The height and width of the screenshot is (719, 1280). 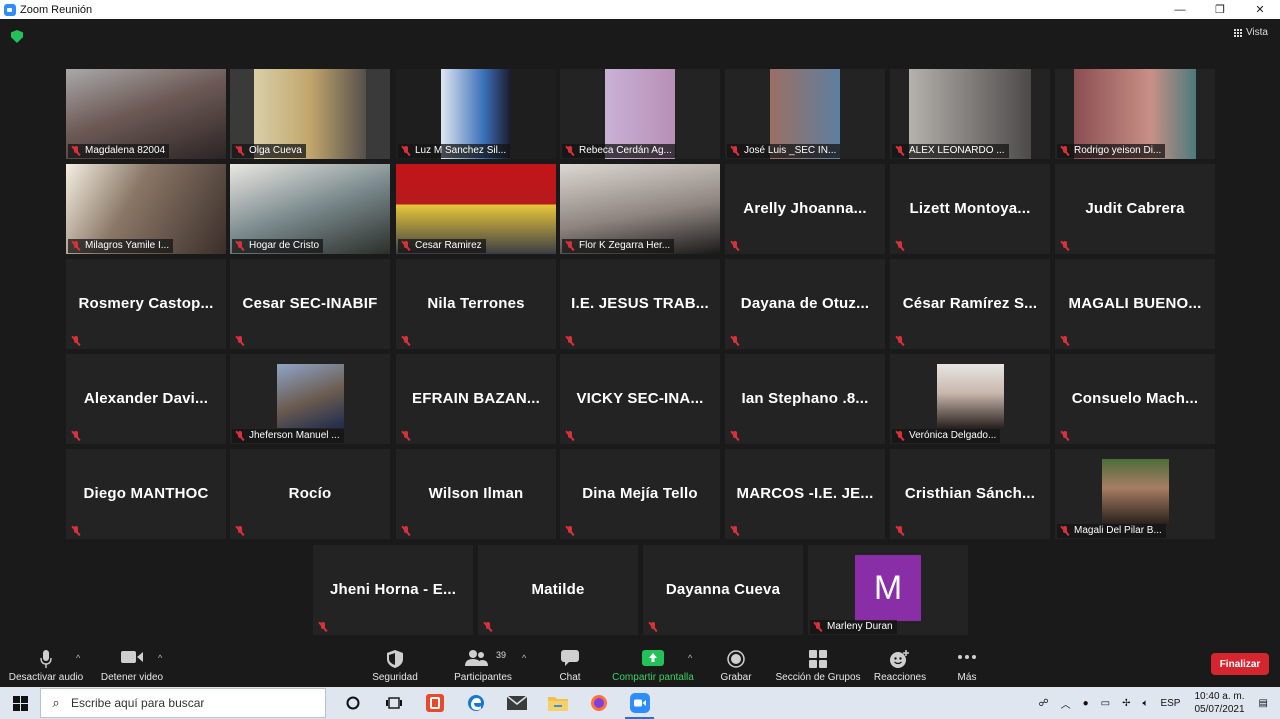 I want to click on mail-app-button, so click(x=516, y=703).